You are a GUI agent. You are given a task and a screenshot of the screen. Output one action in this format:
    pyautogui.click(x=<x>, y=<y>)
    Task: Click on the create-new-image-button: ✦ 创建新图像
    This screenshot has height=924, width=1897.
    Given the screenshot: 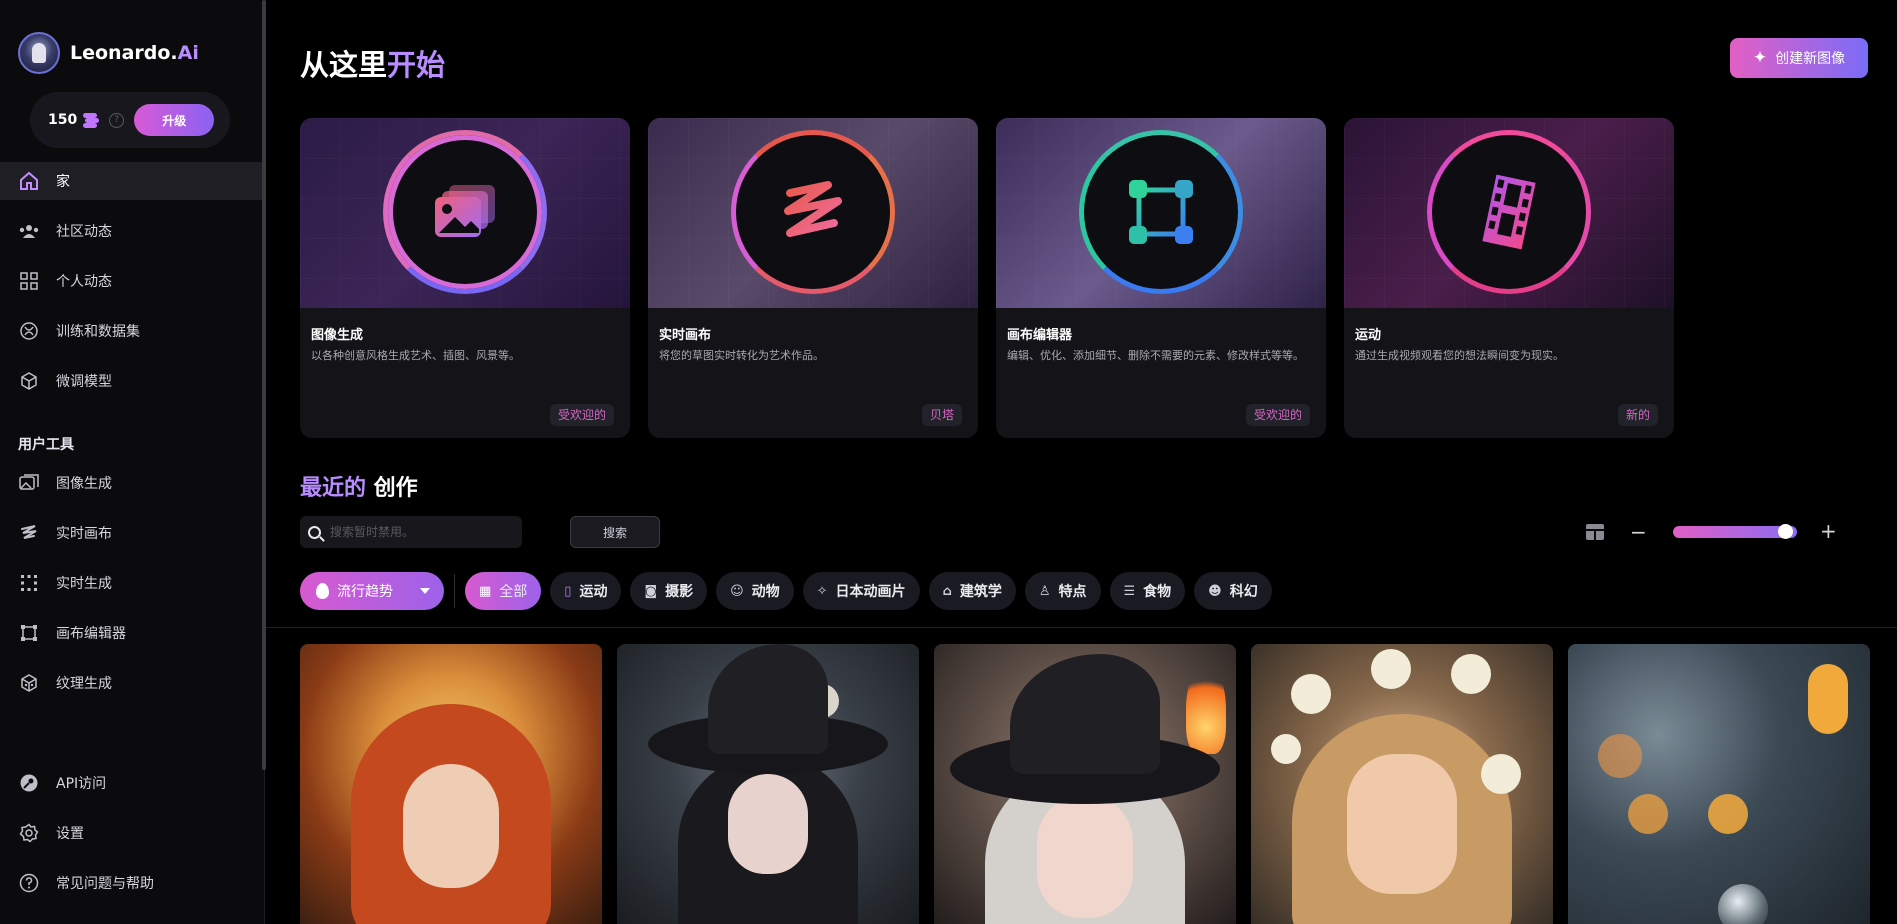 What is the action you would take?
    pyautogui.click(x=1799, y=58)
    